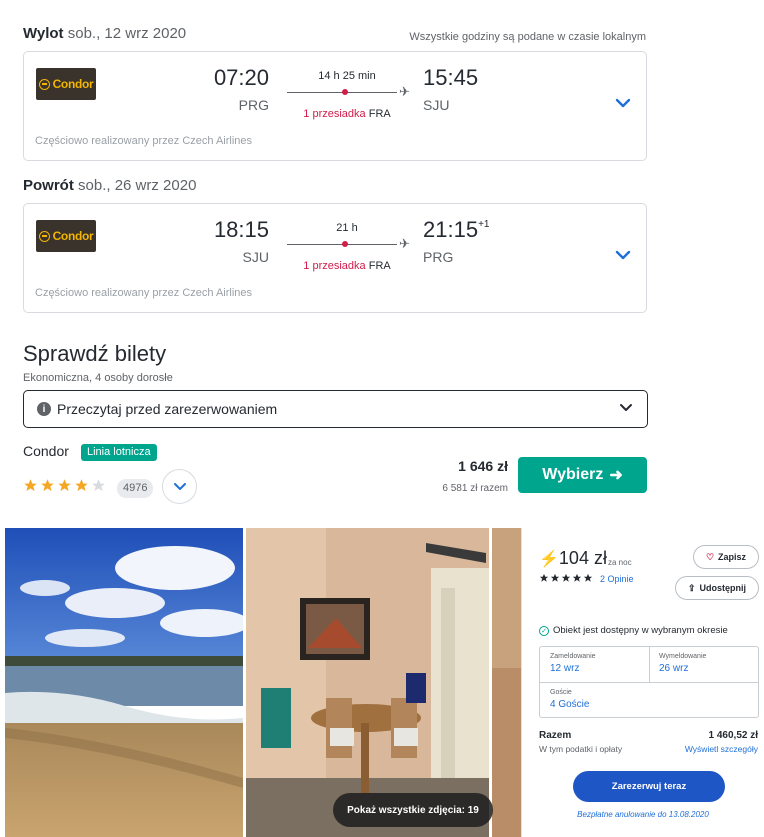 This screenshot has height=837, width=764. I want to click on tickets-title: Sprawdź bilety, so click(95, 353).